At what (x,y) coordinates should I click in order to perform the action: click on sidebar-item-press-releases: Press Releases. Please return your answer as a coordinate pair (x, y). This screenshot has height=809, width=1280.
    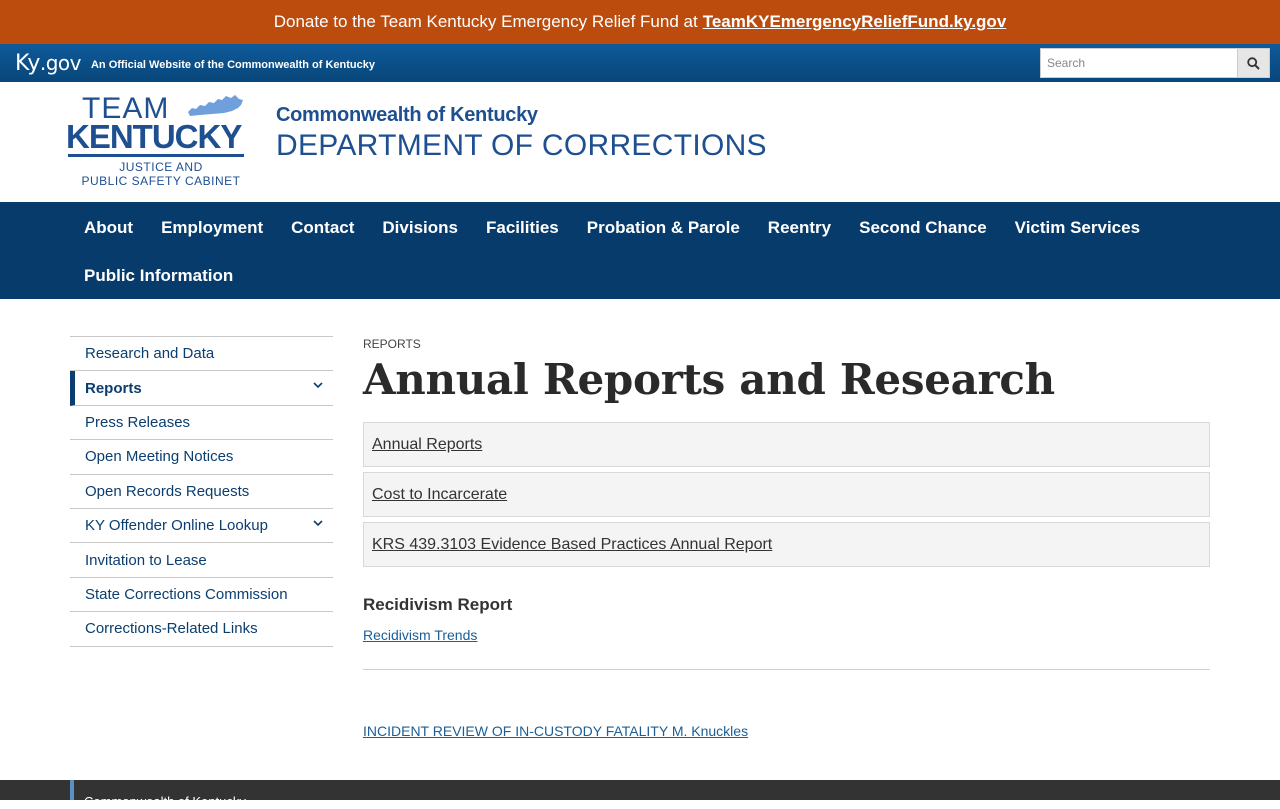
    Looking at the image, I should click on (201, 423).